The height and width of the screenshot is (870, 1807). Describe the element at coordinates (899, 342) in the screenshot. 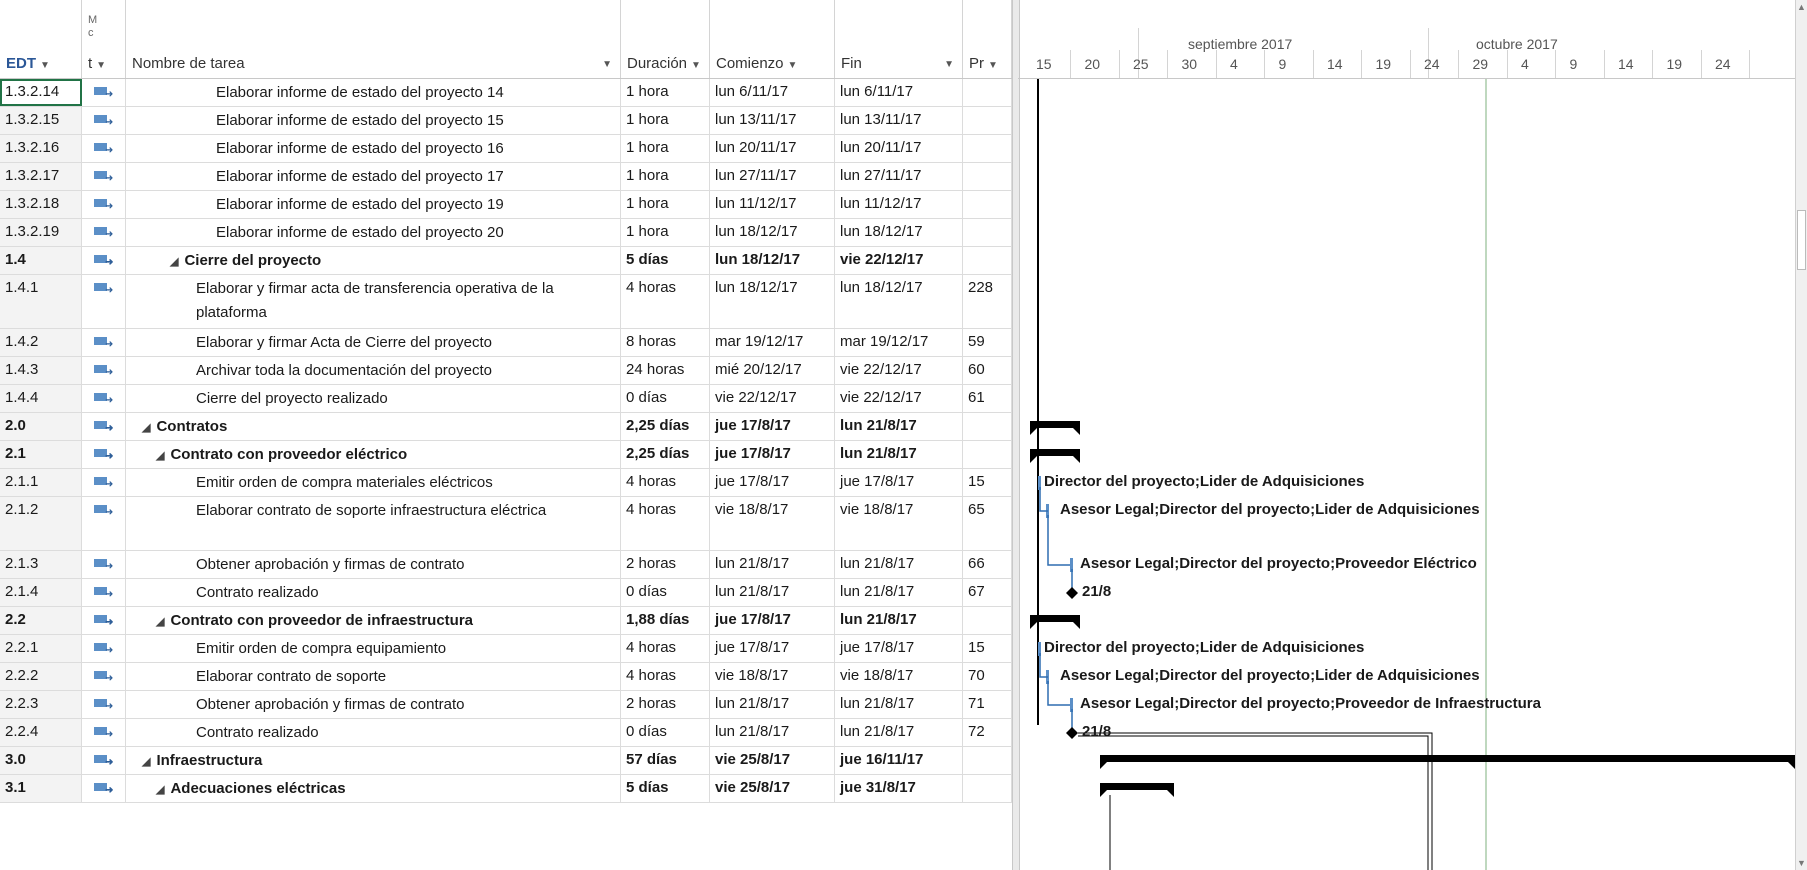

I see `end-cell: mar 19/12/17` at that location.